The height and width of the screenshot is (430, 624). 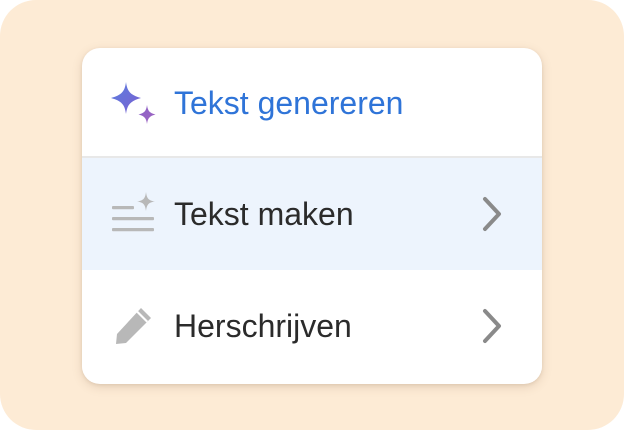 I want to click on menu-header-label: Tekst genereren, so click(x=289, y=103).